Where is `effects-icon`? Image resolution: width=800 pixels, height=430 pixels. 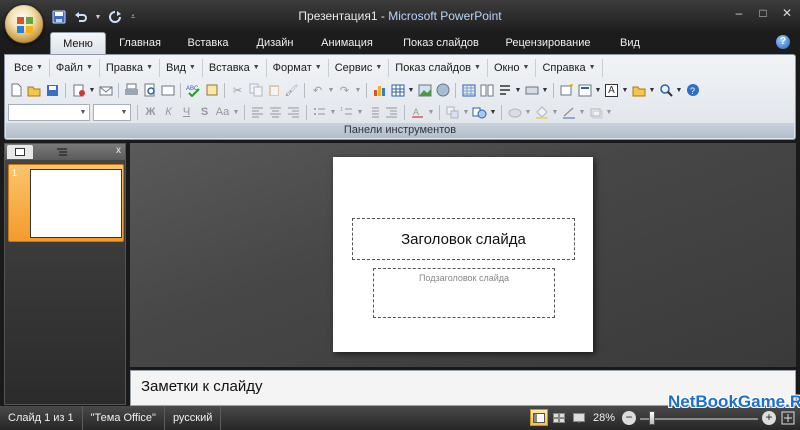
effects-icon is located at coordinates (595, 112).